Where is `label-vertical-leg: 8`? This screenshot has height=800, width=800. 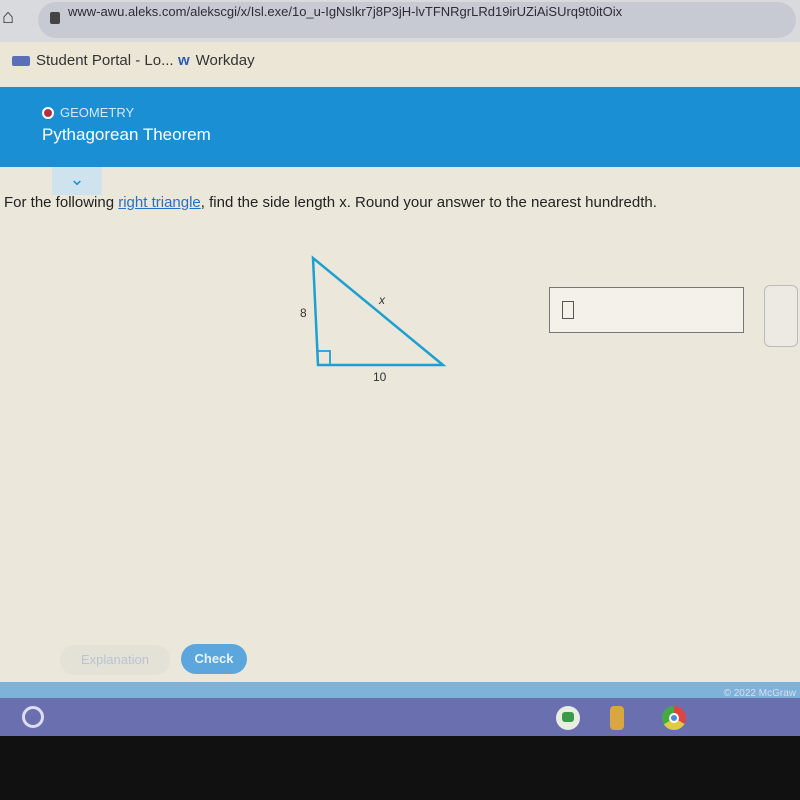
label-vertical-leg: 8 is located at coordinates (303, 313).